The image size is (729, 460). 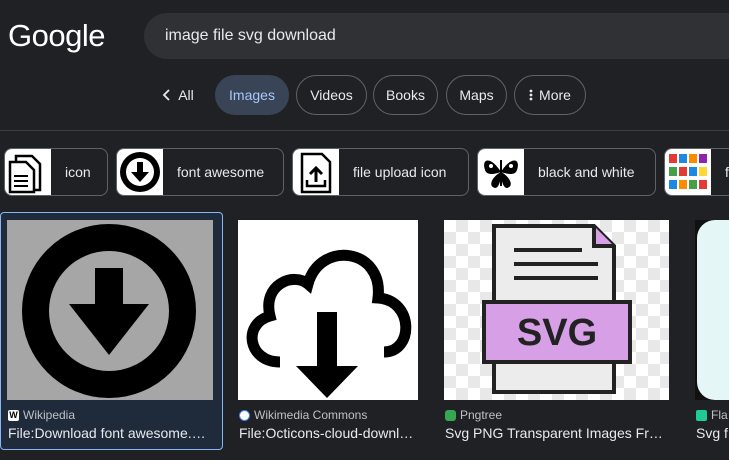 I want to click on chip-font-awesome: font awesome, so click(x=200, y=172).